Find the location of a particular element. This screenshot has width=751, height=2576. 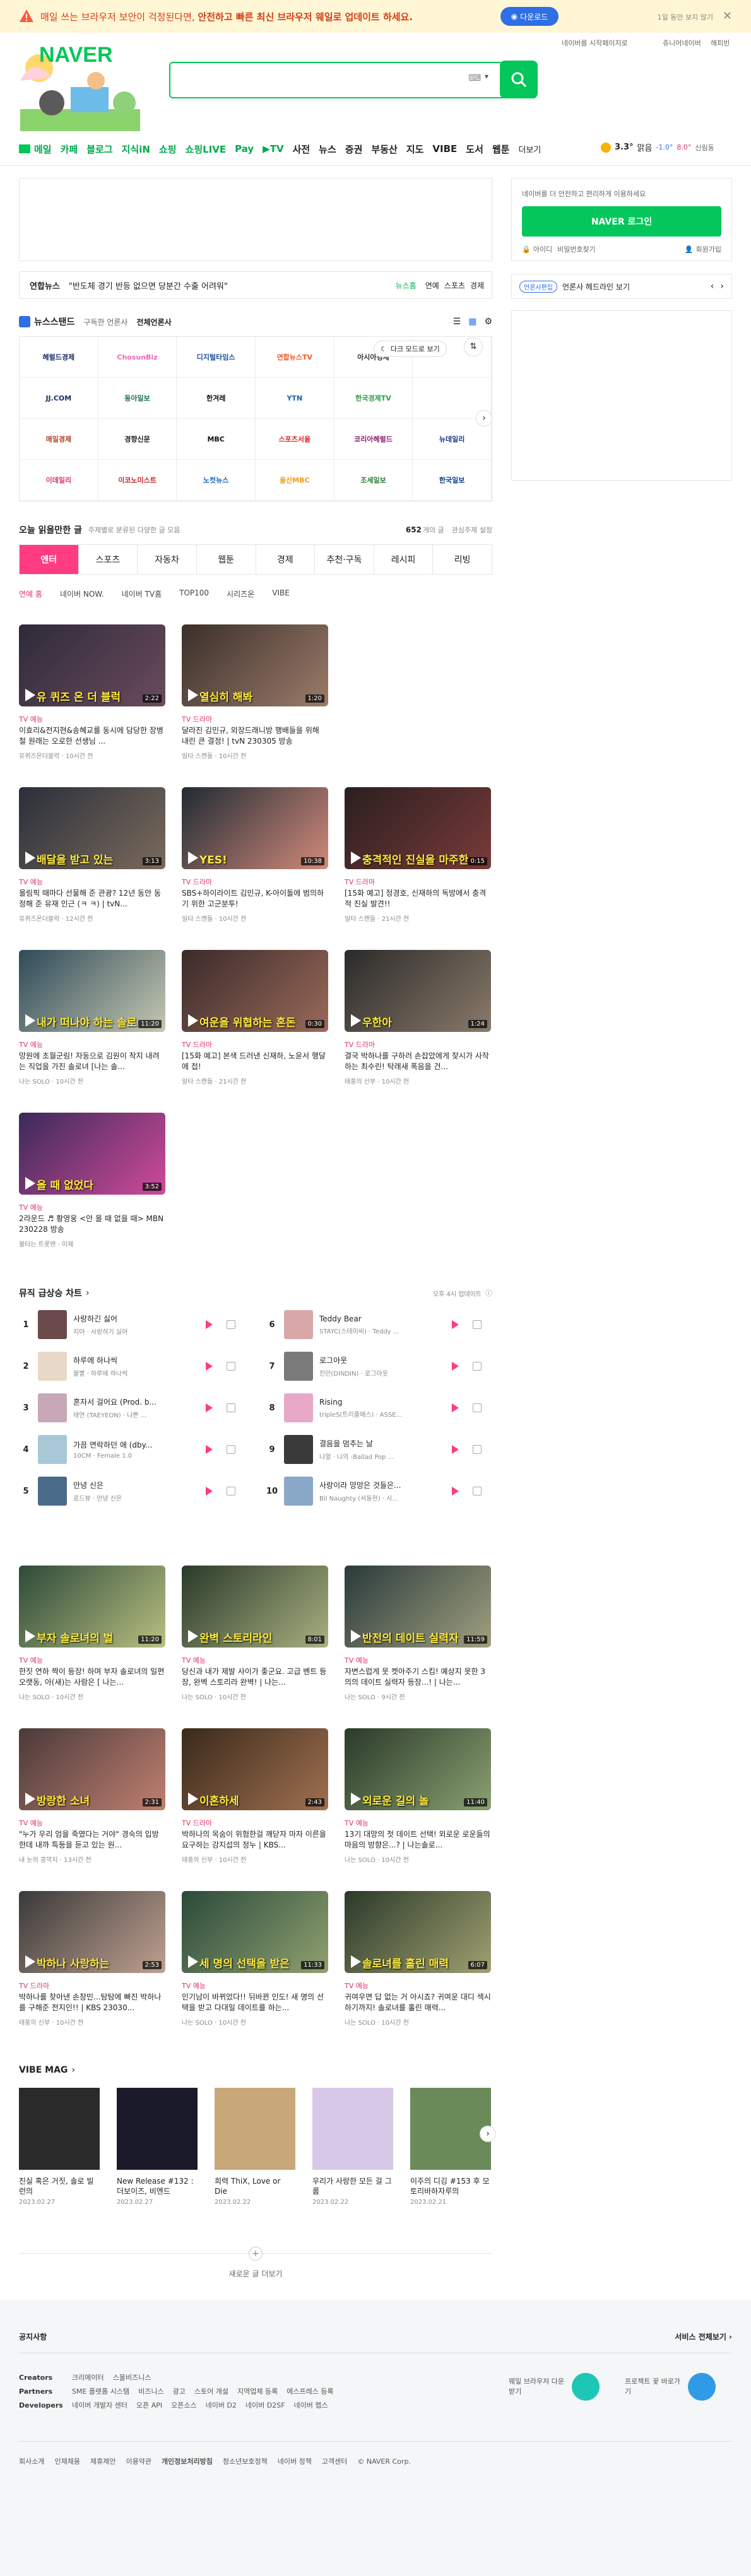

tab-sports: 스포츠 is located at coordinates (108, 559).